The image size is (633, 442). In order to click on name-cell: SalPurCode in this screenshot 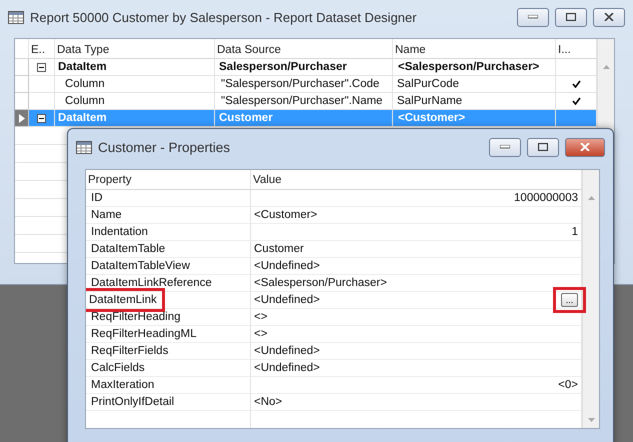, I will do `click(474, 84)`.